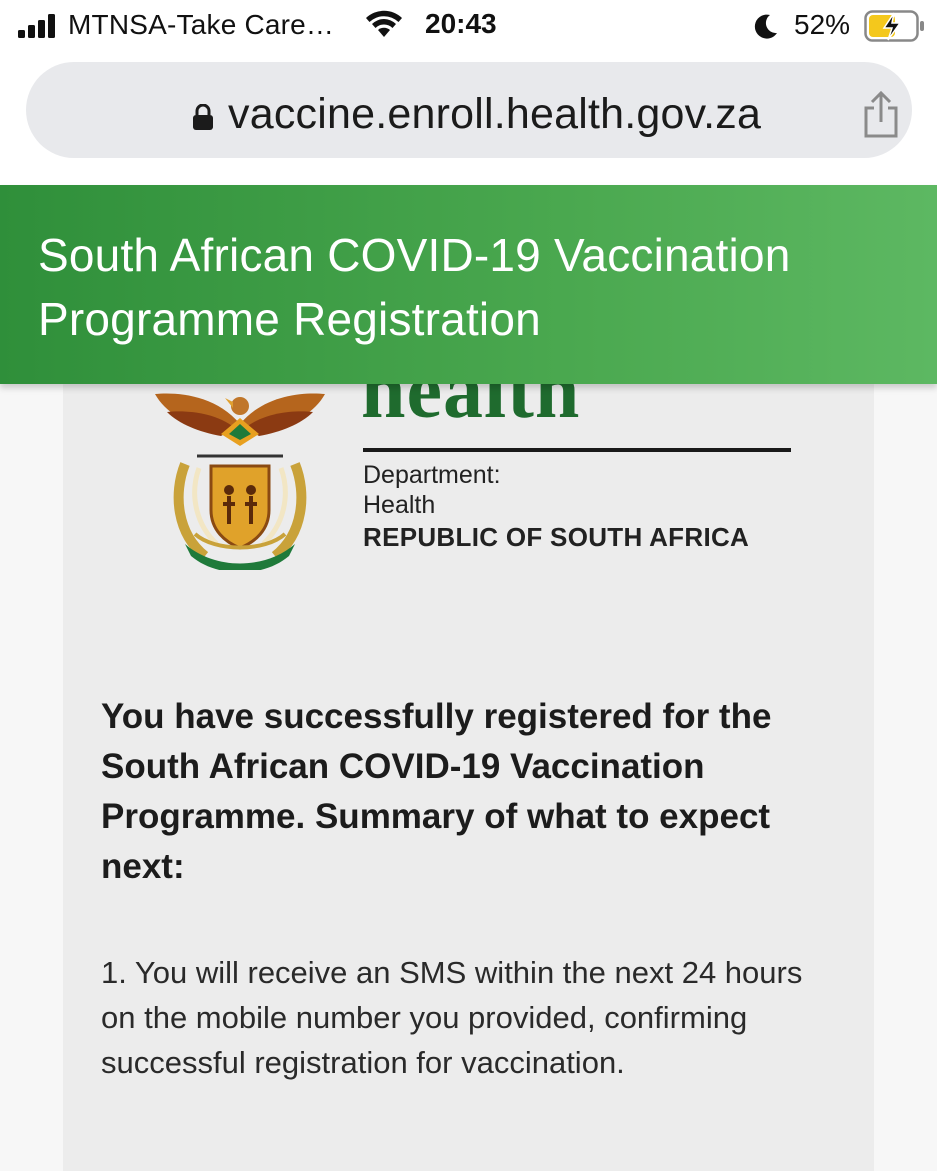 The image size is (937, 1171). Describe the element at coordinates (384, 23) in the screenshot. I see `wifi-icon` at that location.